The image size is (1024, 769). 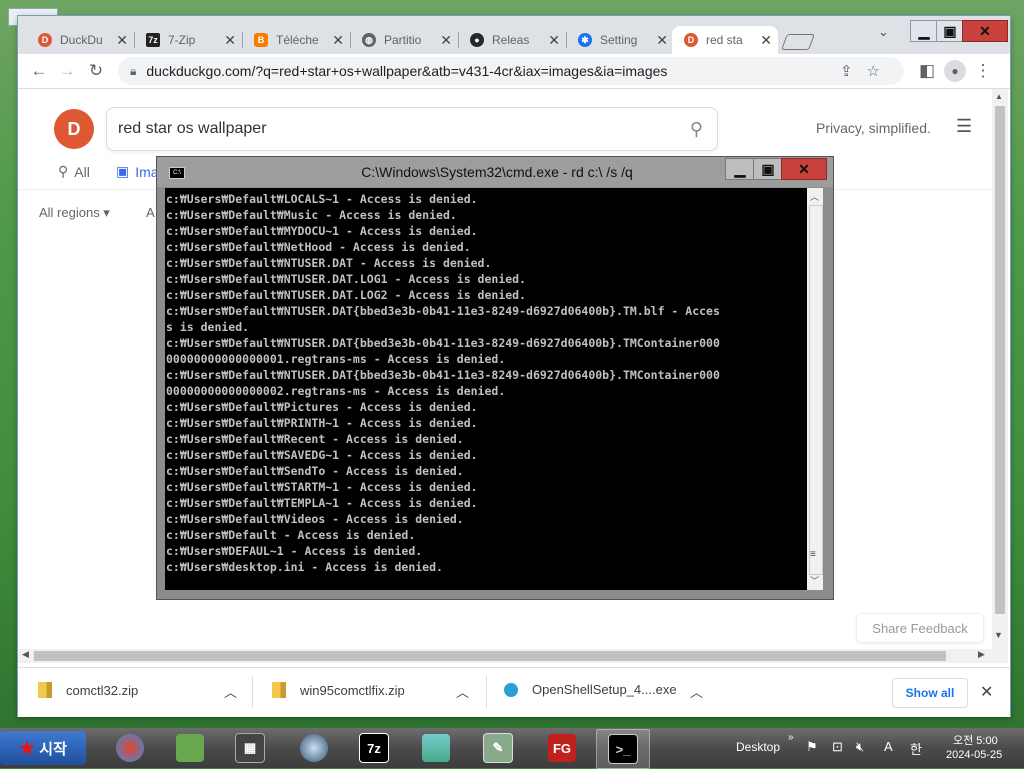 What do you see at coordinates (352, 690) in the screenshot?
I see `download-filename: win95comctlfix.zip` at bounding box center [352, 690].